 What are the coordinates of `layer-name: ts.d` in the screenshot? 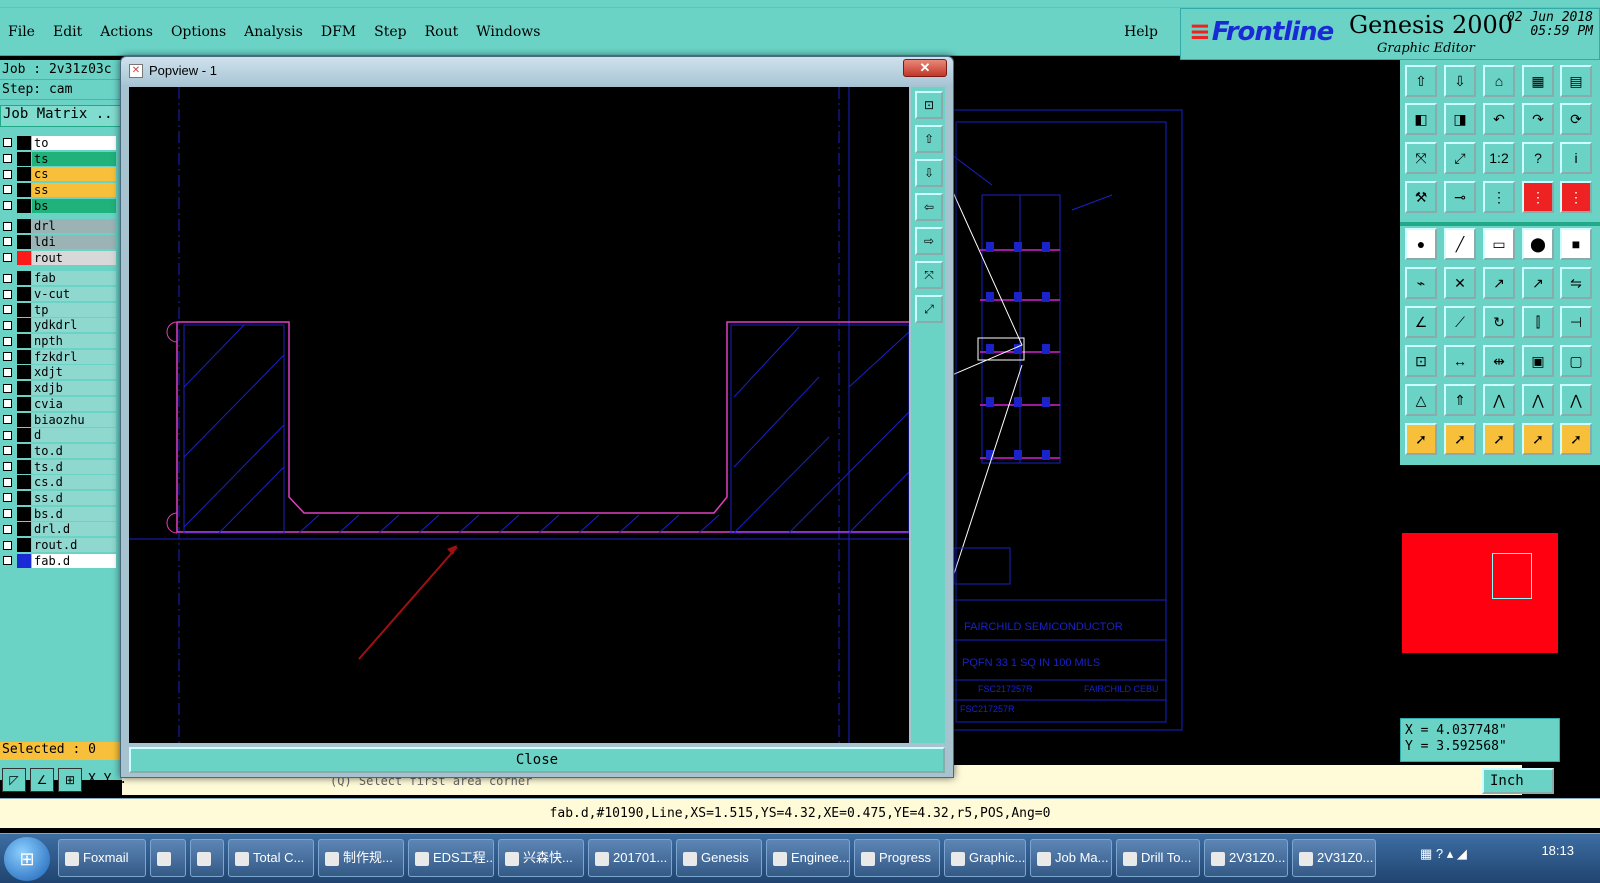 It's located at (74, 466).